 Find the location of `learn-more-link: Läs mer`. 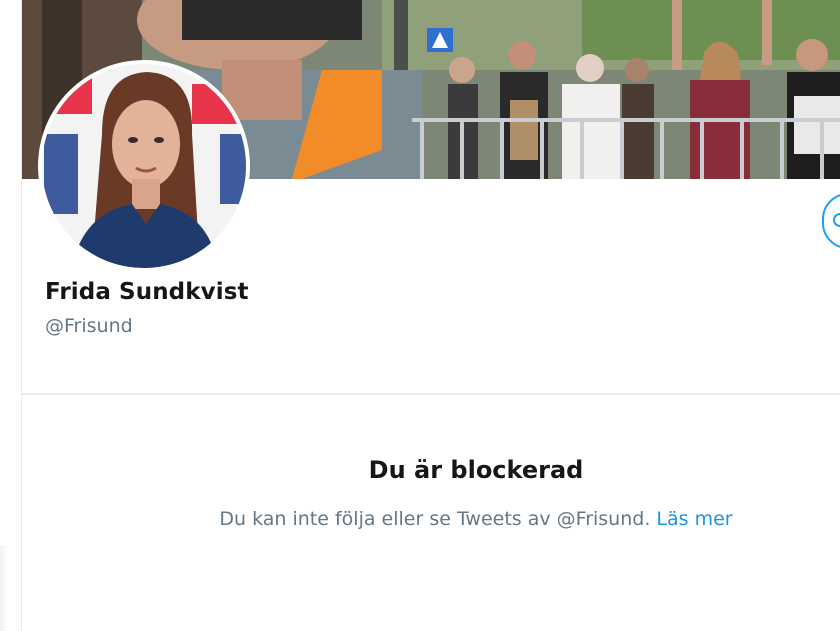

learn-more-link: Läs mer is located at coordinates (694, 519).